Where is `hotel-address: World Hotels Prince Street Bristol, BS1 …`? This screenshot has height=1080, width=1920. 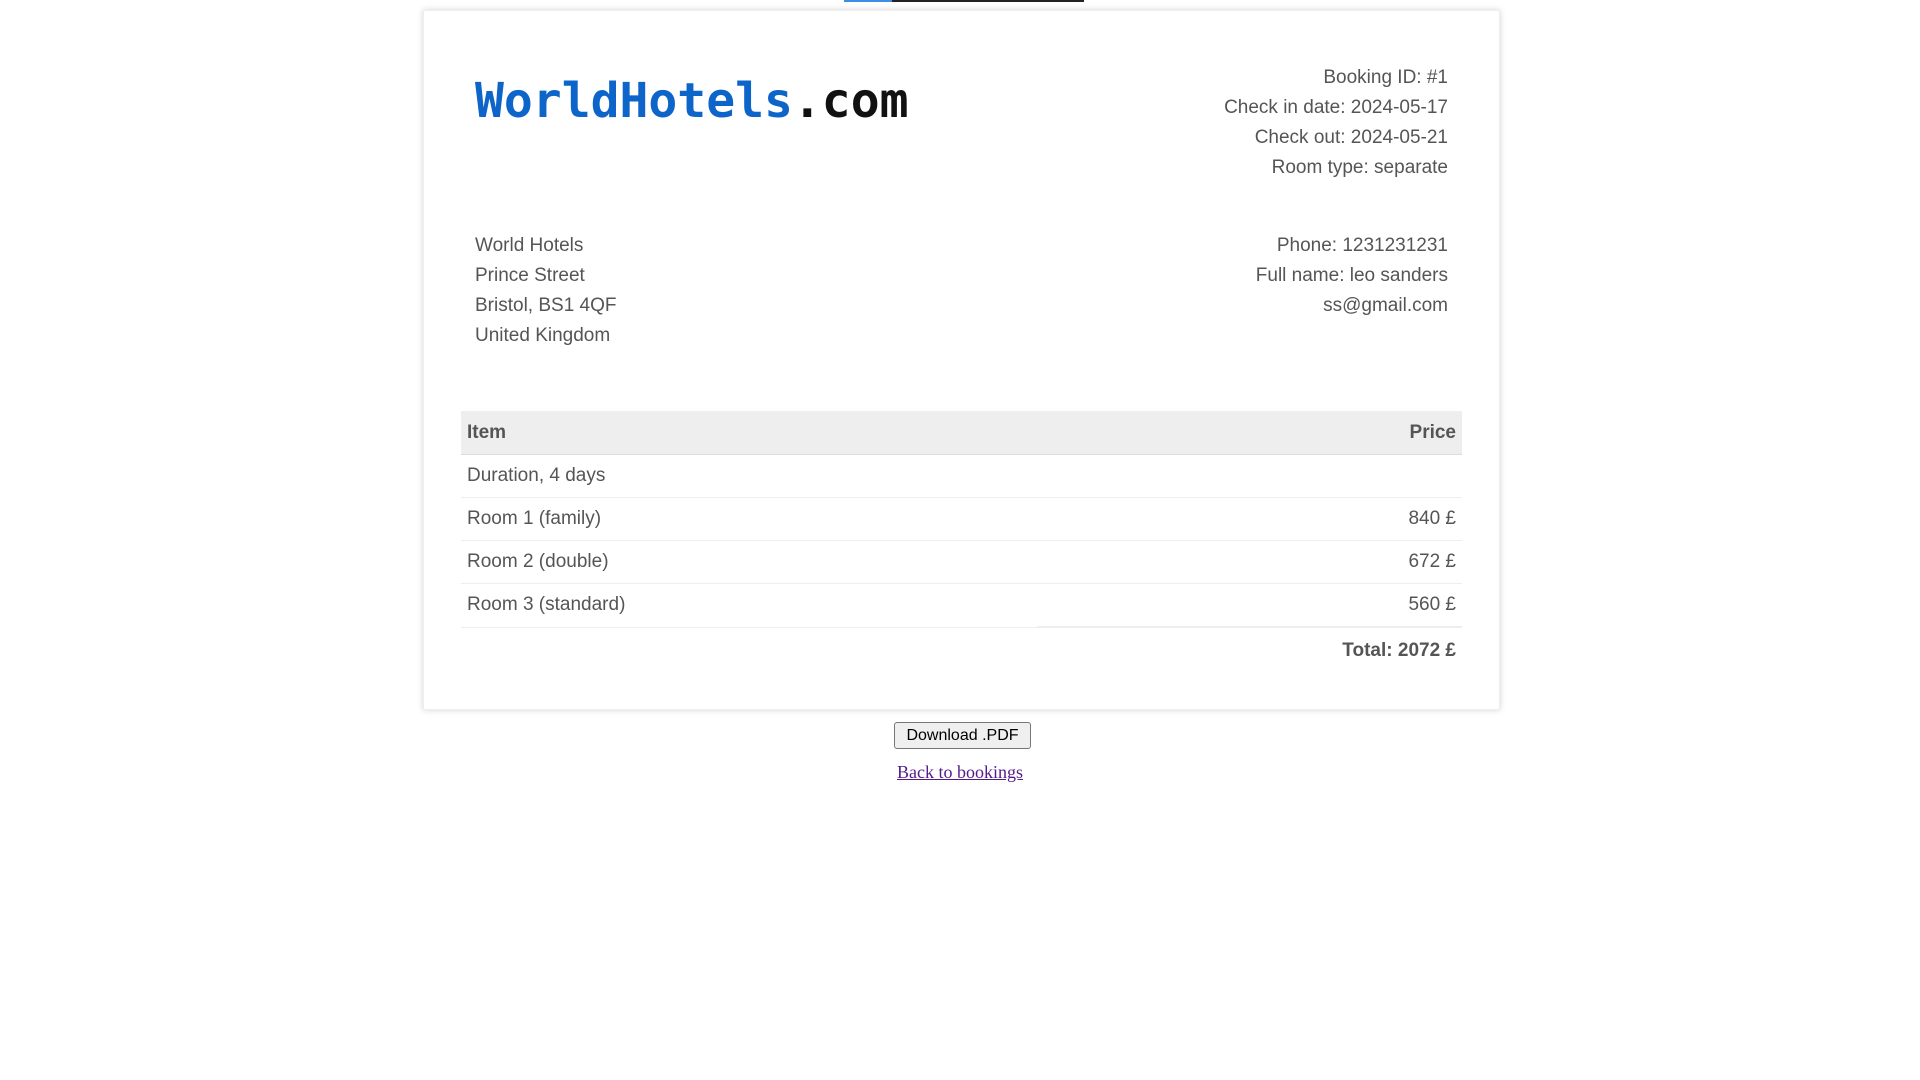 hotel-address: World Hotels Prince Street Bristol, BS1 … is located at coordinates (546, 291).